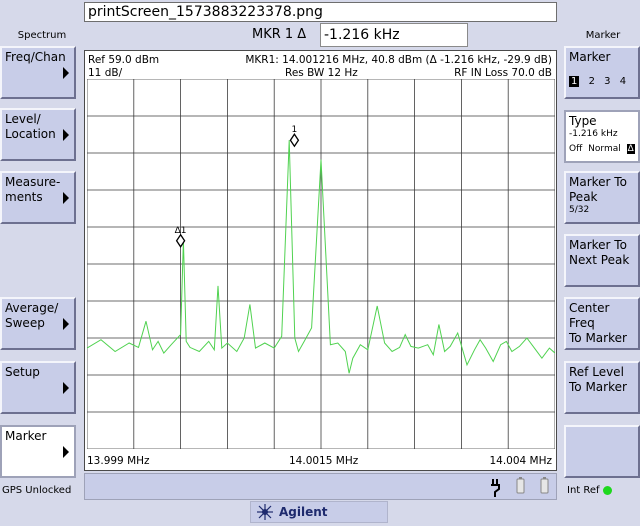 The height and width of the screenshot is (526, 640). What do you see at coordinates (592, 81) in the screenshot?
I see `marker-number-2: 2` at bounding box center [592, 81].